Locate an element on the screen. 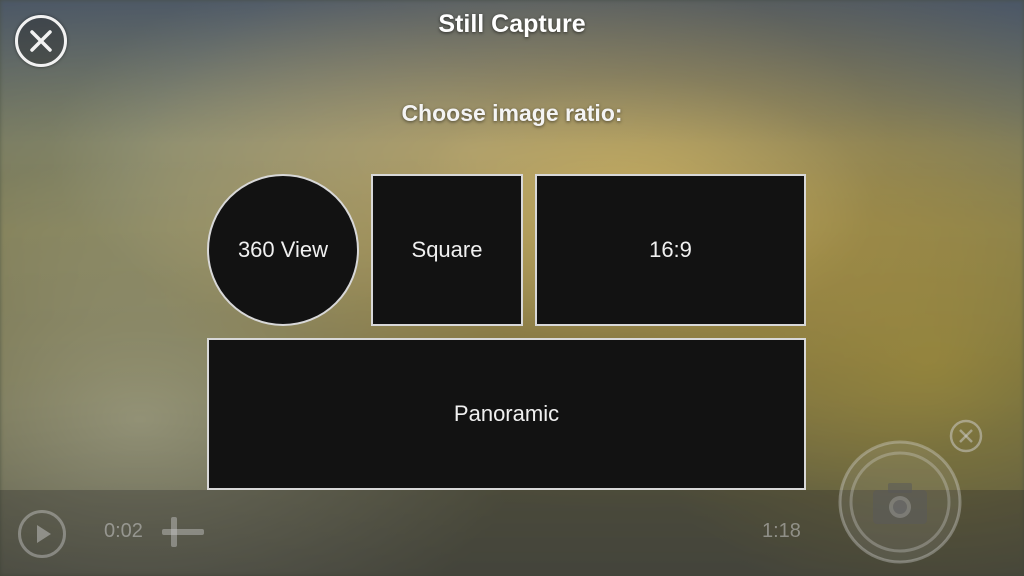  camera-icon is located at coordinates (900, 502).